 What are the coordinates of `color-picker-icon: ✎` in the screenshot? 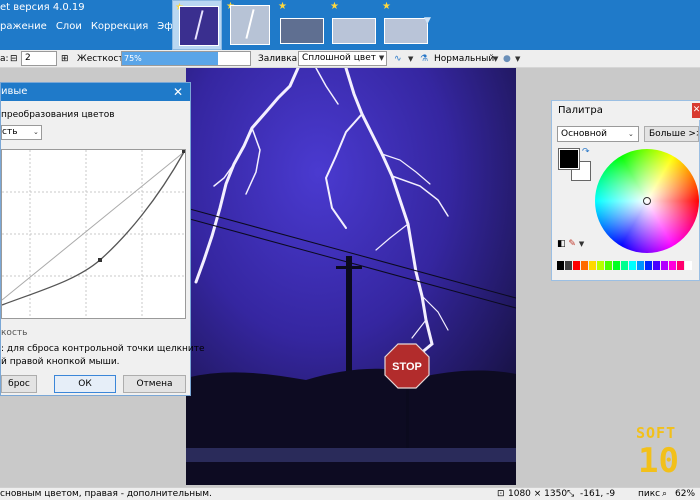 It's located at (572, 244).